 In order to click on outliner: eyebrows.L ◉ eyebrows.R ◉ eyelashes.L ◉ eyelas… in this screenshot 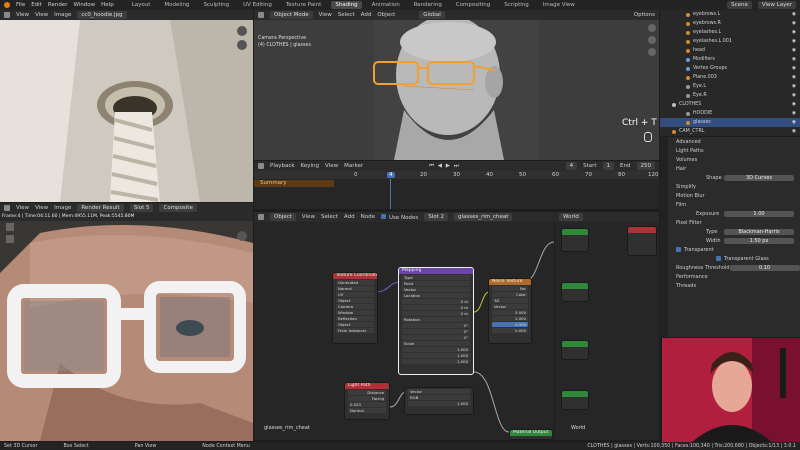, I will do `click(730, 73)`.